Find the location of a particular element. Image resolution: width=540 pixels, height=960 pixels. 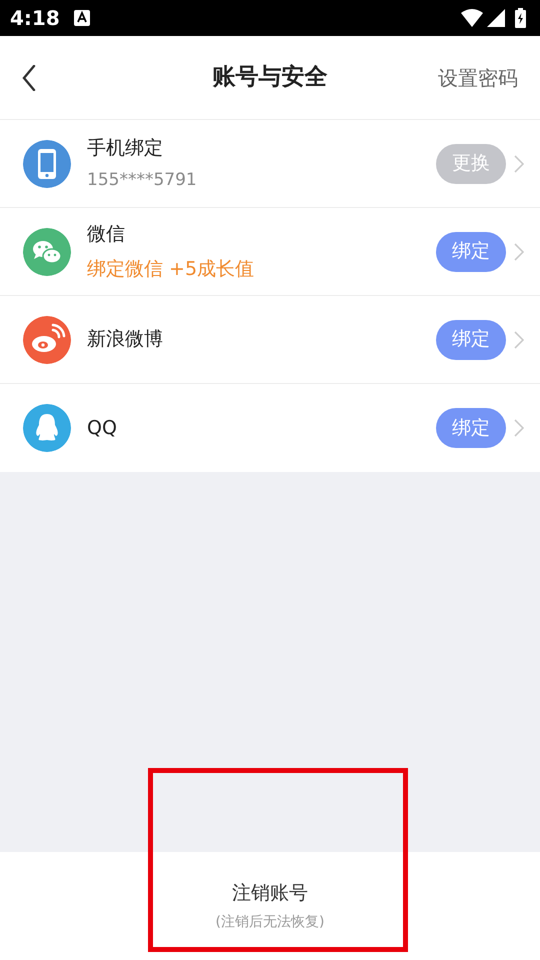

account-name: 新浪微博 is located at coordinates (125, 339).